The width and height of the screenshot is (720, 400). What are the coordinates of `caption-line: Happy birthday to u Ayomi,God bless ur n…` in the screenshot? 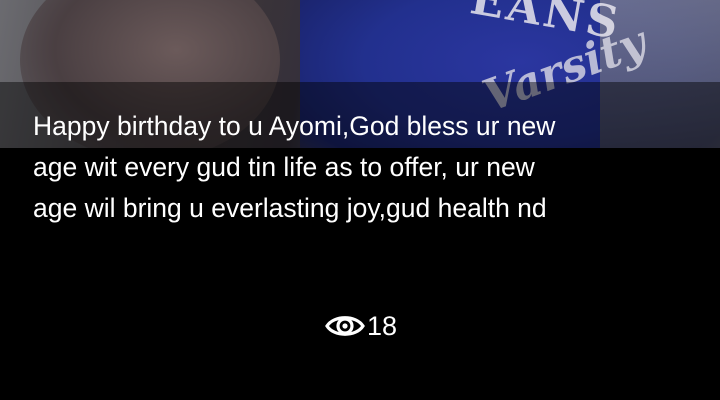 It's located at (294, 126).